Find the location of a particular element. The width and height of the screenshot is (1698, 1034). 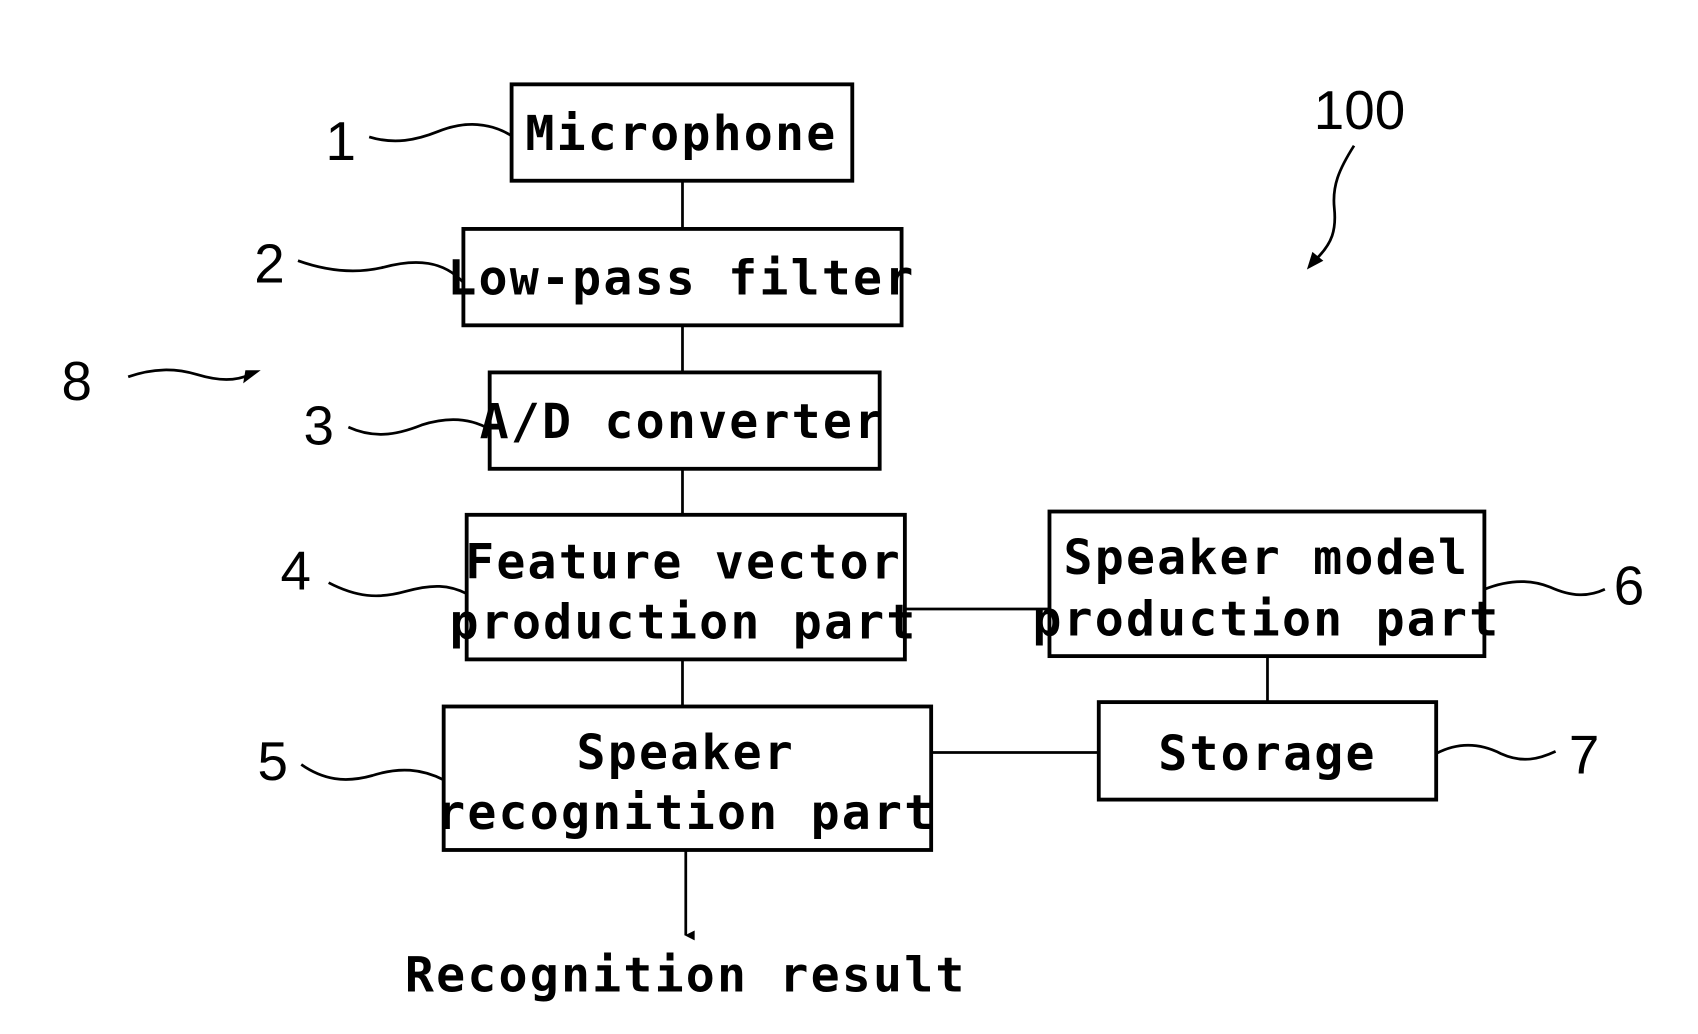

numeral-5: 5 is located at coordinates (351, 761).